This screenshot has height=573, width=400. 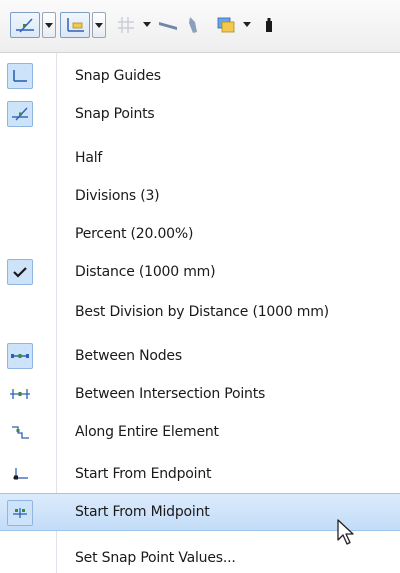 I want to click on snap-guides-dropdown-button, so click(x=99, y=25).